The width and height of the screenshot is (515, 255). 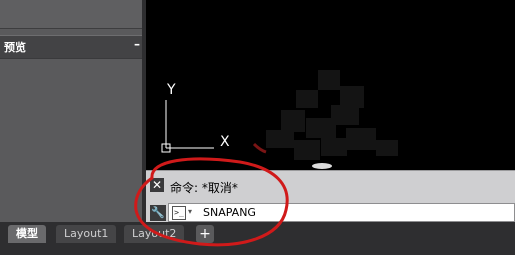 I want to click on command-prompt-icon: >_, so click(x=179, y=213).